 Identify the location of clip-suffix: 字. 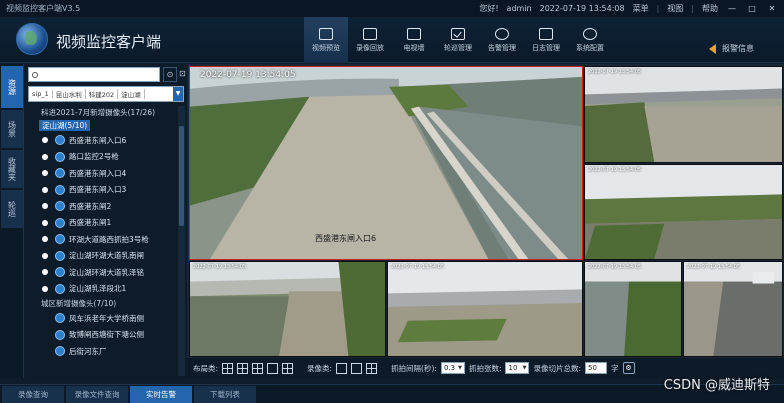
(615, 368).